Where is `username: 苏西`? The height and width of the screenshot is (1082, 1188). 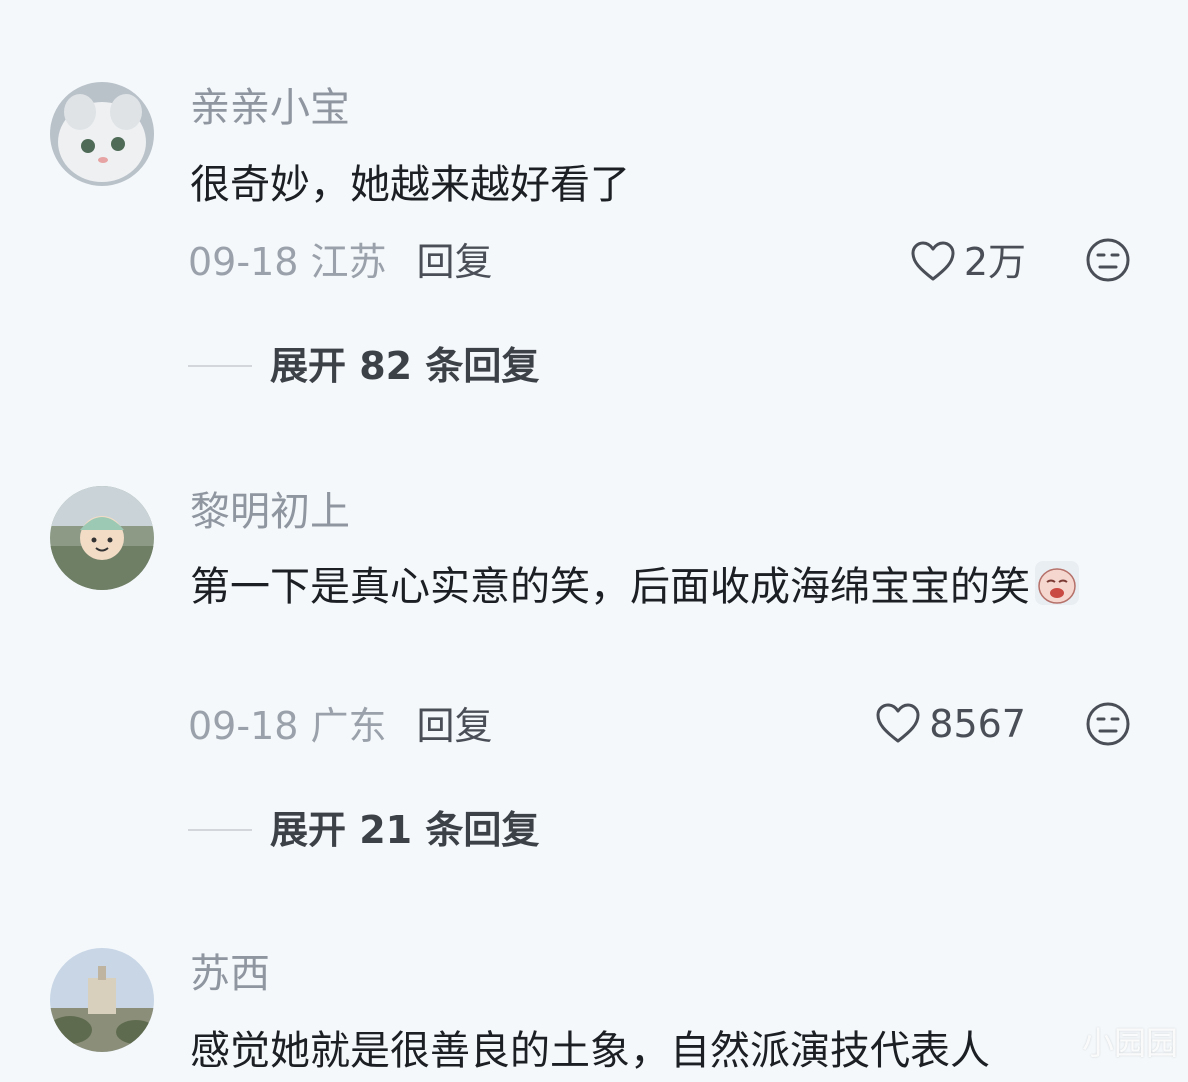 username: 苏西 is located at coordinates (230, 974).